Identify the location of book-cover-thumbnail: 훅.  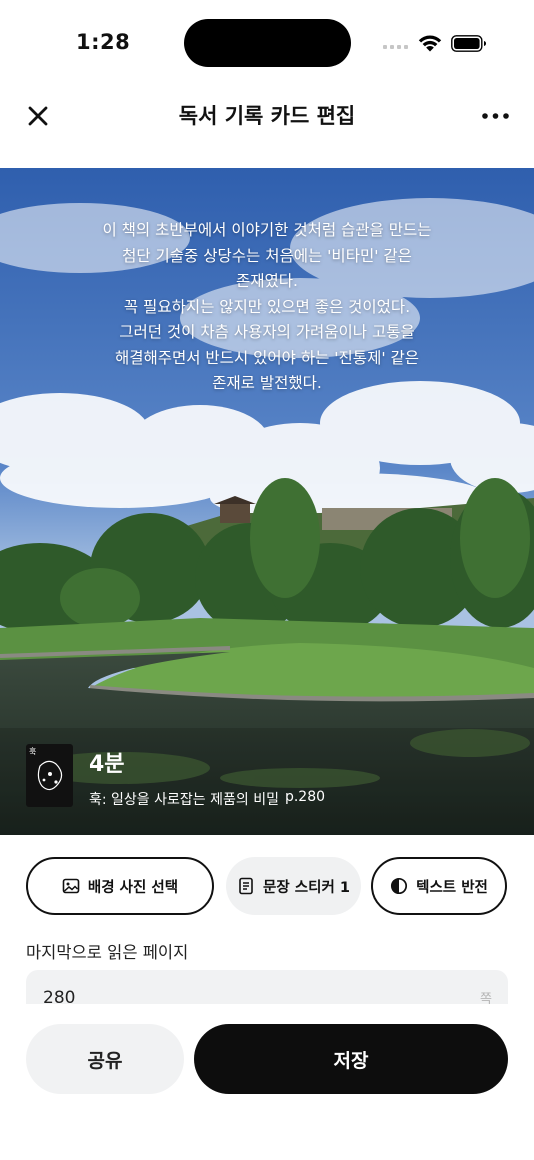
(49, 775).